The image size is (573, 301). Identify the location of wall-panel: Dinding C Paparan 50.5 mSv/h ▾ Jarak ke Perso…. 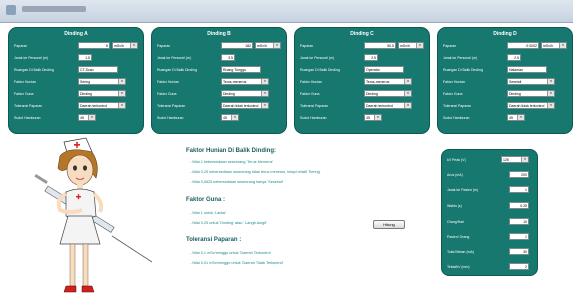
(362, 80).